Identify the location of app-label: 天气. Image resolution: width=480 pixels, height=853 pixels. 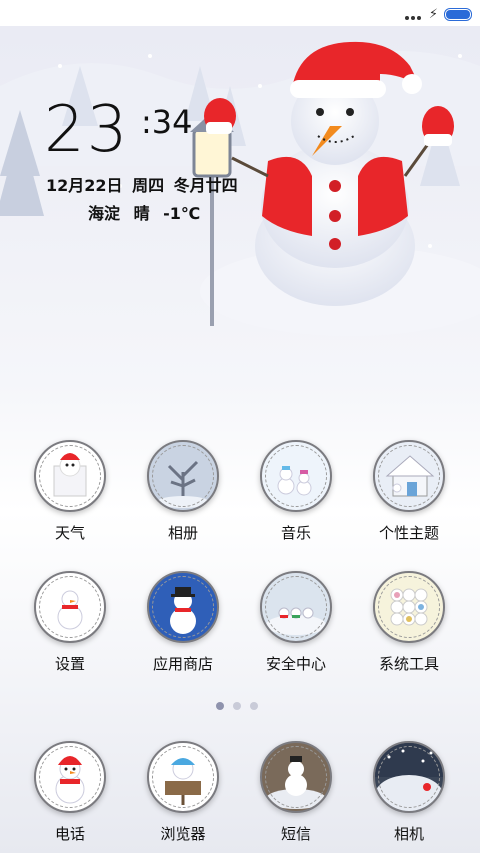
(69, 533).